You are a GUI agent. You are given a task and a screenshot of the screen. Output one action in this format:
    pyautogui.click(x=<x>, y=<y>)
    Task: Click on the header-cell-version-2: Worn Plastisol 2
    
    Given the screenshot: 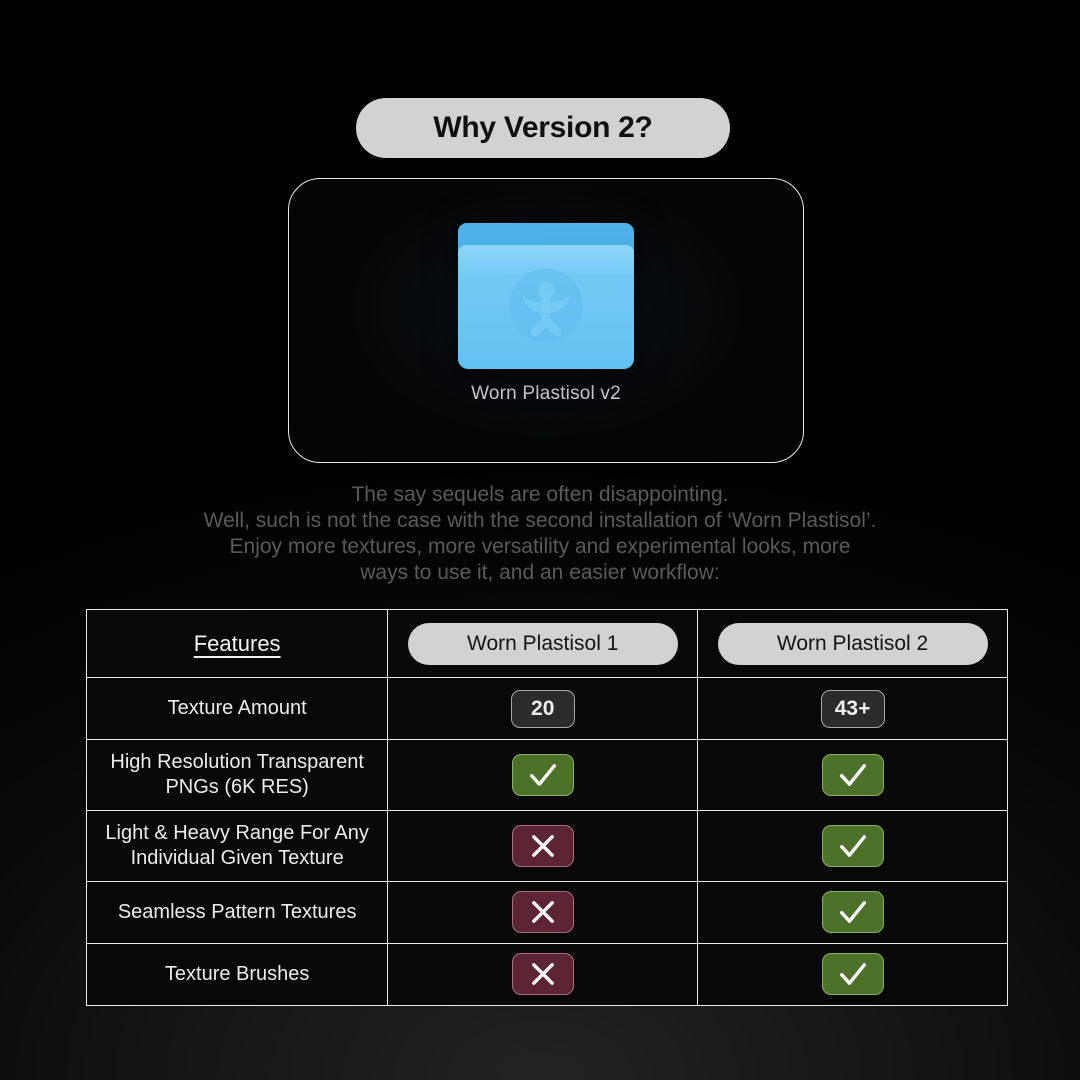 What is the action you would take?
    pyautogui.click(x=852, y=643)
    